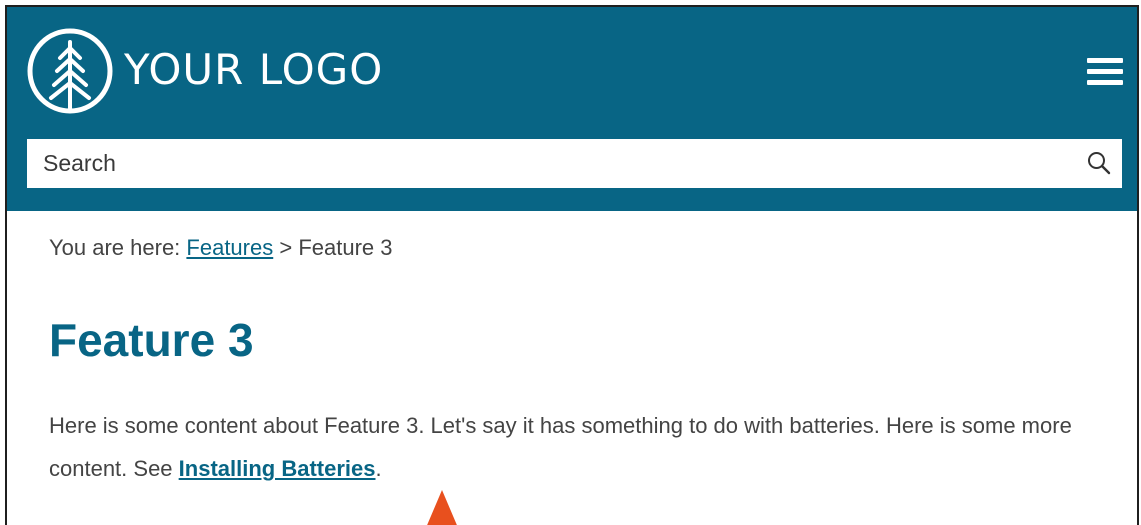  Describe the element at coordinates (151, 340) in the screenshot. I see `page-title: Feature 3` at that location.